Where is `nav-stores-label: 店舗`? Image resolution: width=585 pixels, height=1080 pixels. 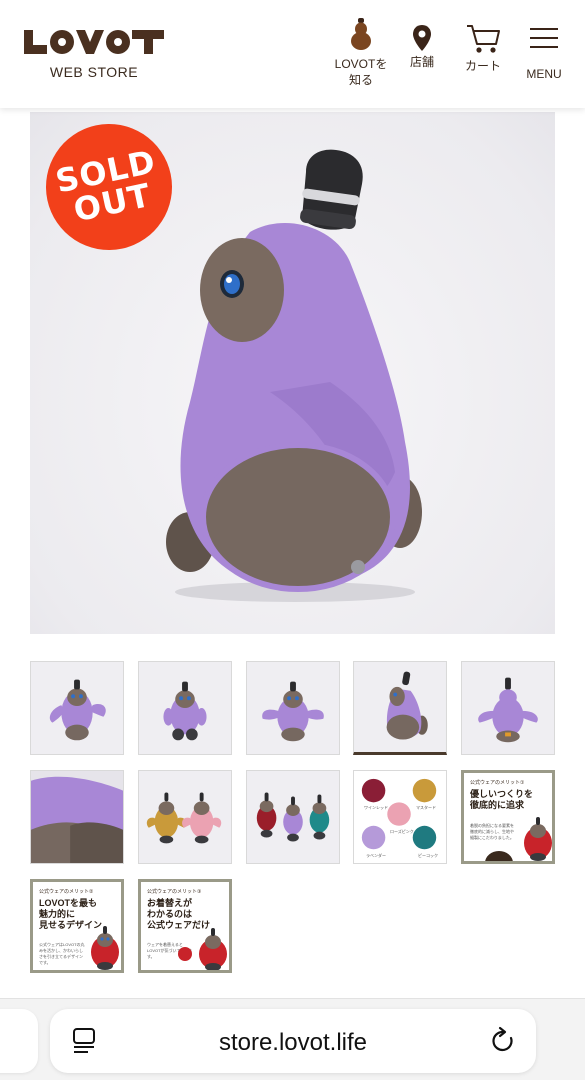
nav-stores-label: 店舗 is located at coordinates (421, 62).